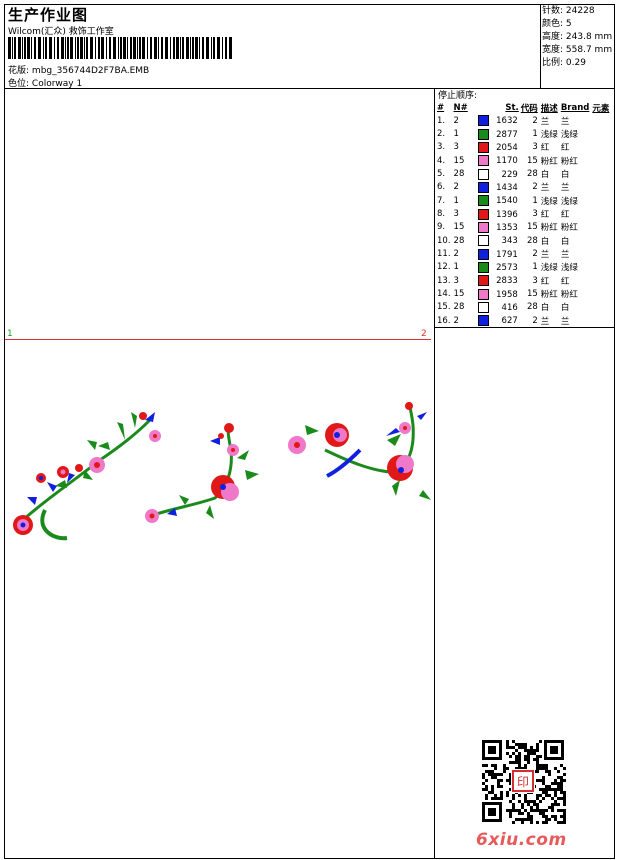  What do you see at coordinates (441, 227) in the screenshot?
I see `row-index: 9.` at bounding box center [441, 227].